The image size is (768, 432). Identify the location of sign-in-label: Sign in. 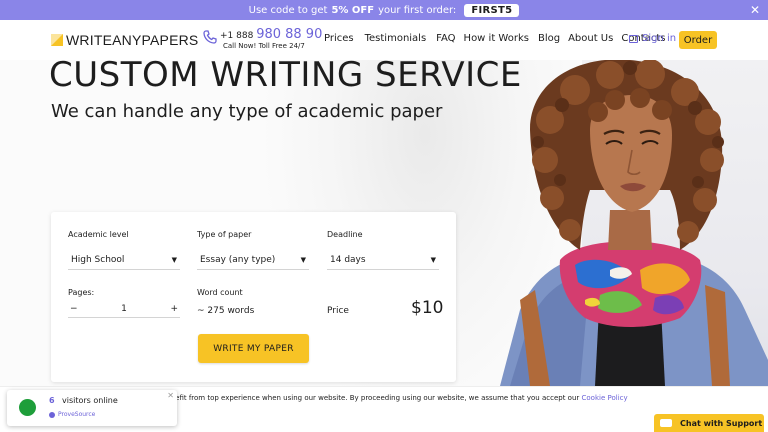
(659, 38).